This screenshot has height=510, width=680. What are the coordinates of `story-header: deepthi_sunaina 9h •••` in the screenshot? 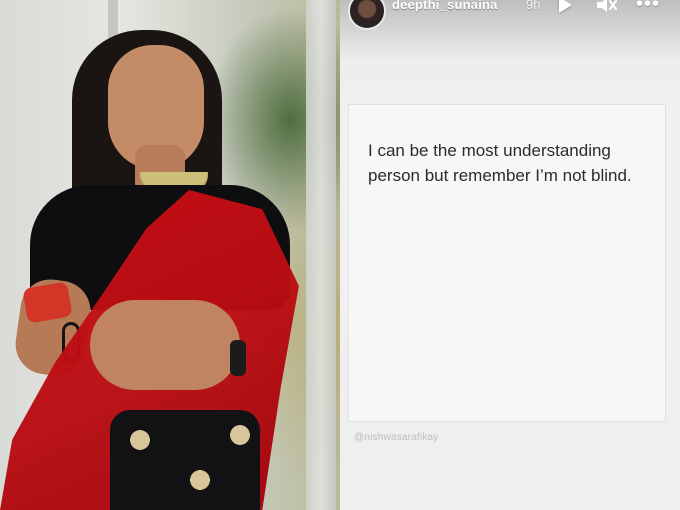 It's located at (510, 15).